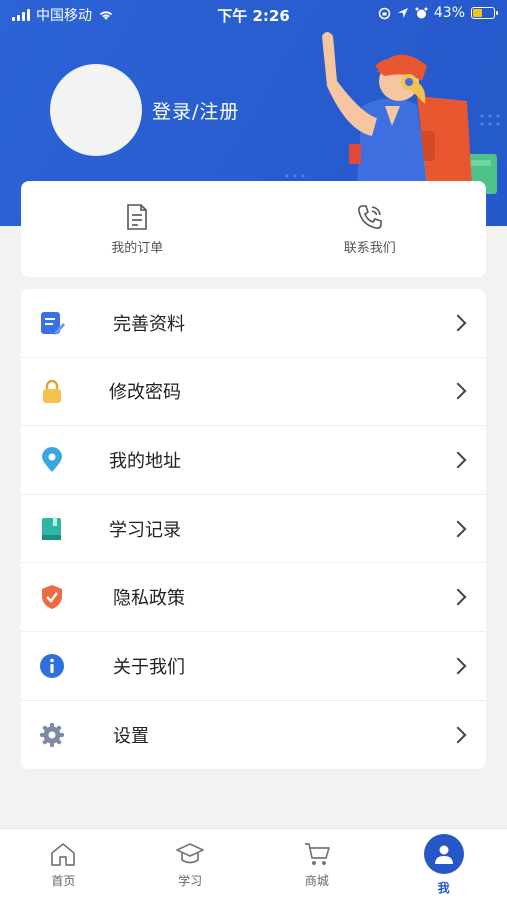 Image resolution: width=507 pixels, height=900 pixels. What do you see at coordinates (52, 459) in the screenshot?
I see `location-pin-icon` at bounding box center [52, 459].